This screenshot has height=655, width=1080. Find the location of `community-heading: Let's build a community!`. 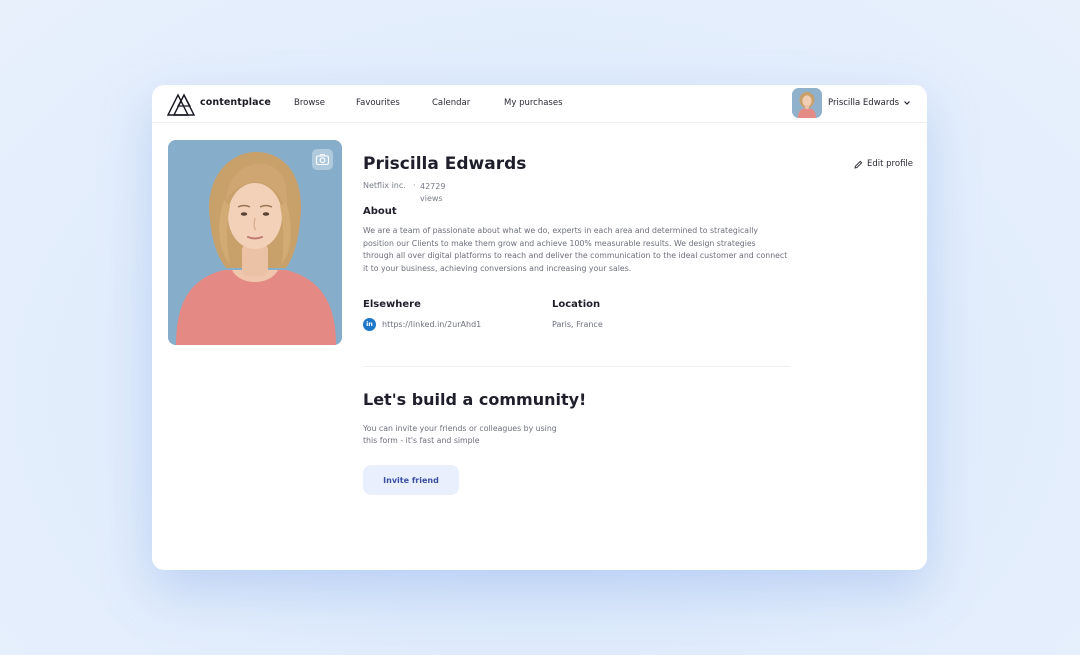

community-heading: Let's build a community! is located at coordinates (475, 399).